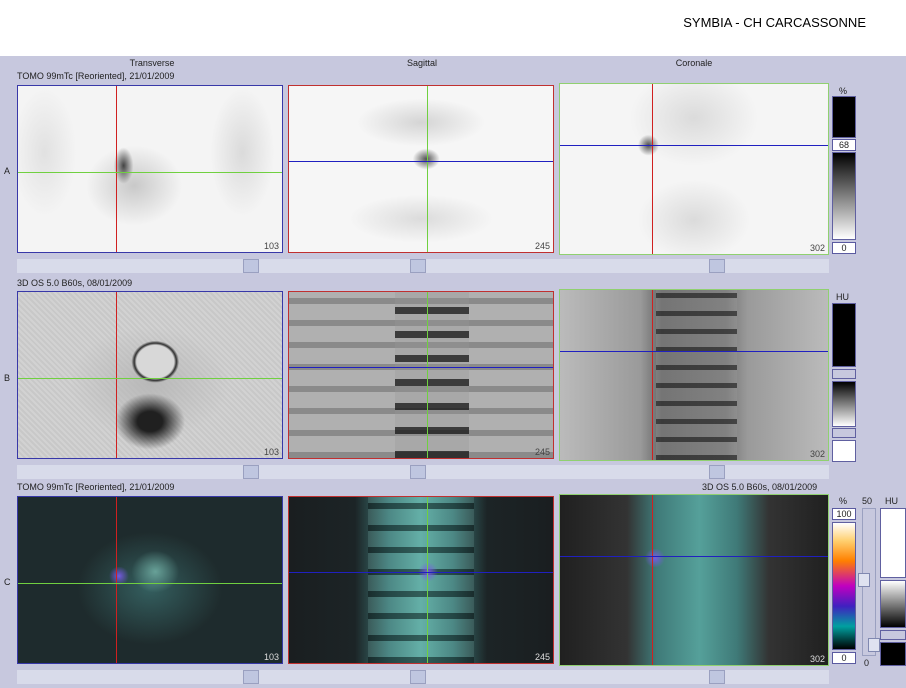 The image size is (906, 688). What do you see at coordinates (774, 22) in the screenshot?
I see `header-title: SYMBIA - CH CARCASSONNE` at bounding box center [774, 22].